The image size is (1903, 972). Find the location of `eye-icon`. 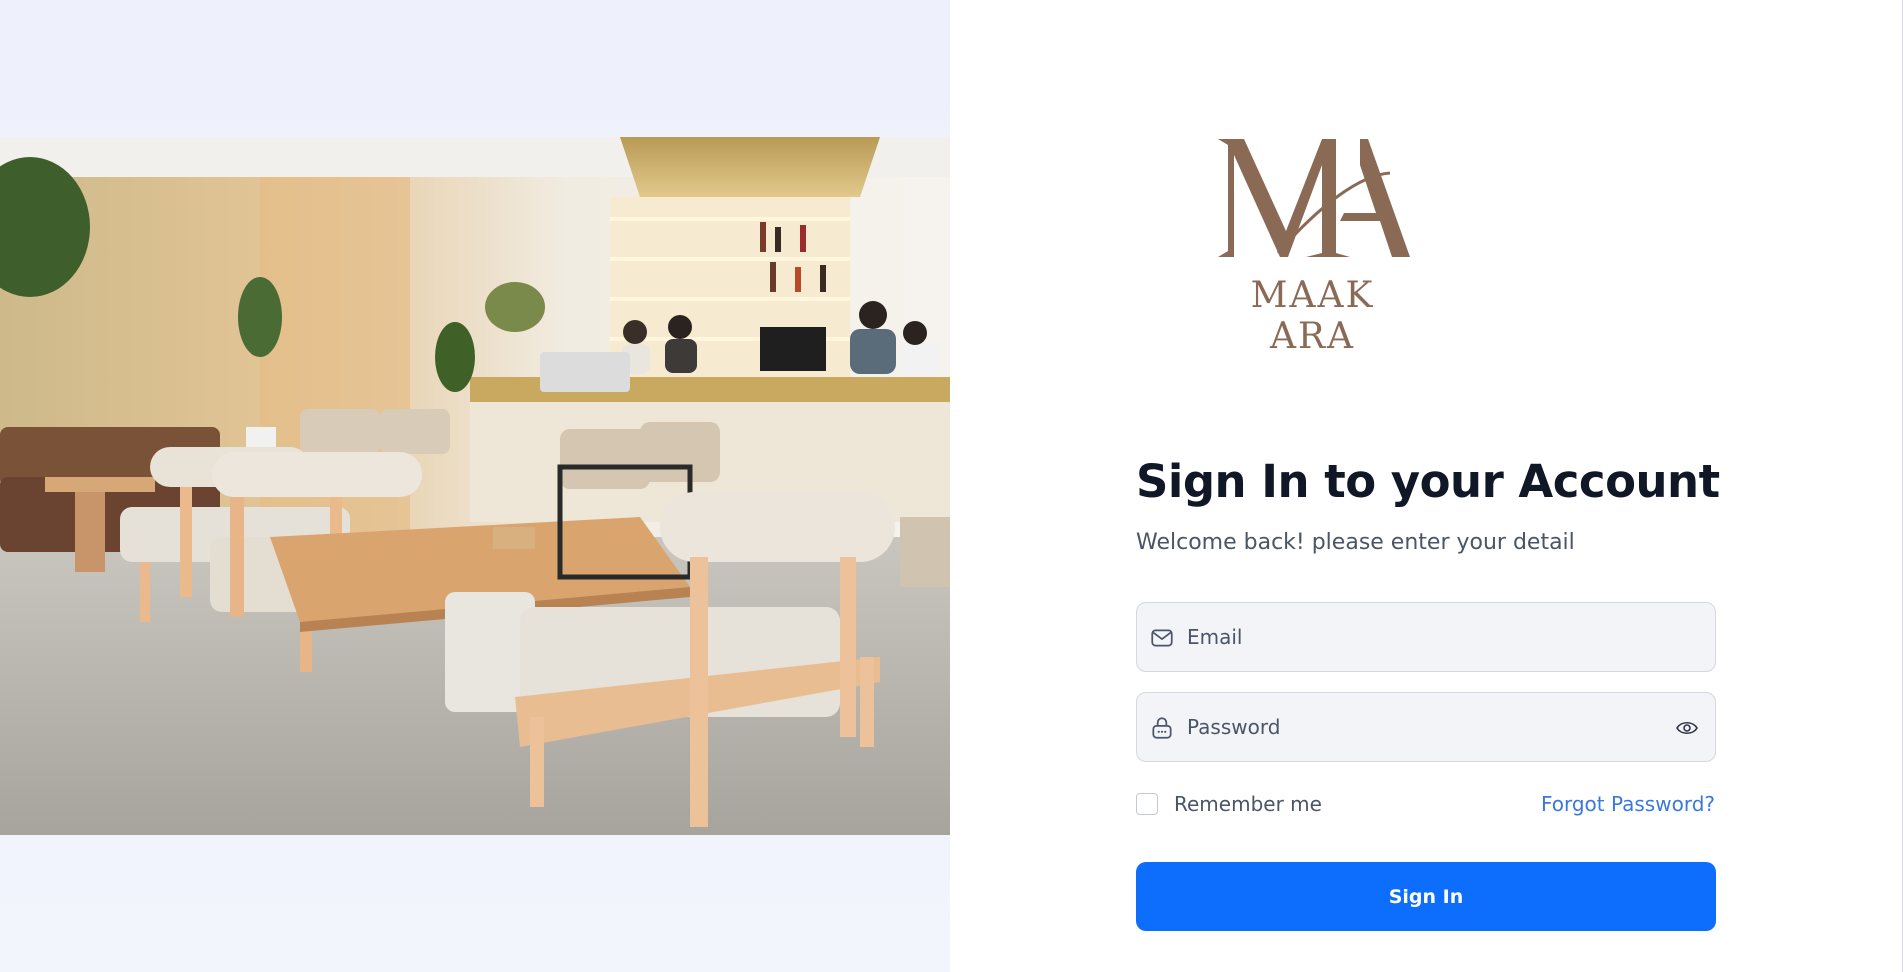

eye-icon is located at coordinates (1687, 728).